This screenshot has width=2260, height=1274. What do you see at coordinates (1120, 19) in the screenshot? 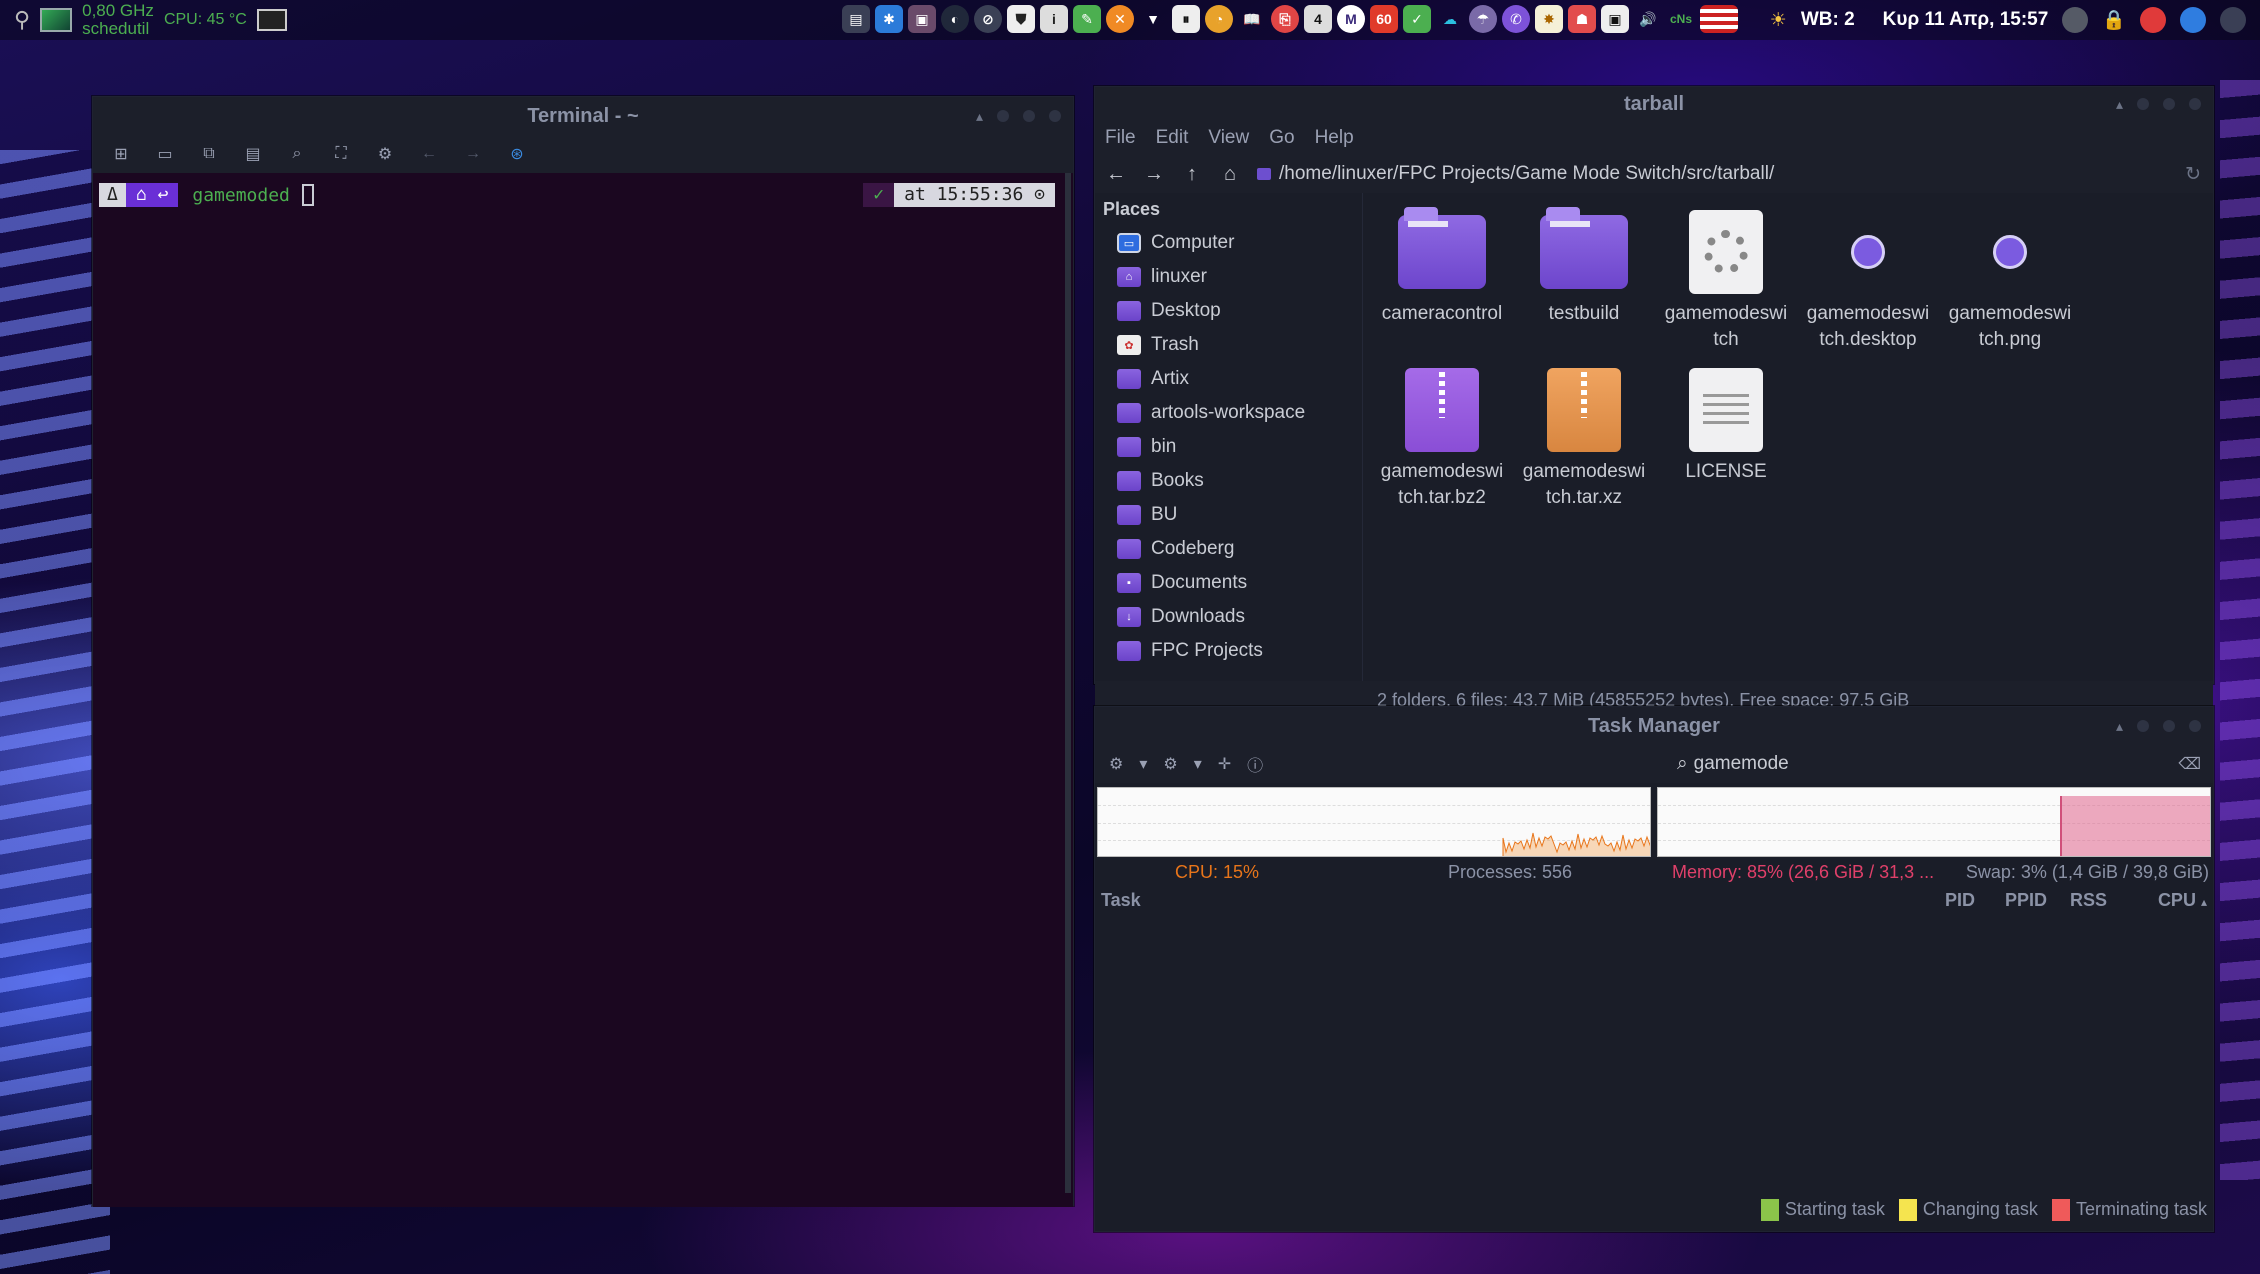
I see `cancel-icon: ✕` at bounding box center [1120, 19].